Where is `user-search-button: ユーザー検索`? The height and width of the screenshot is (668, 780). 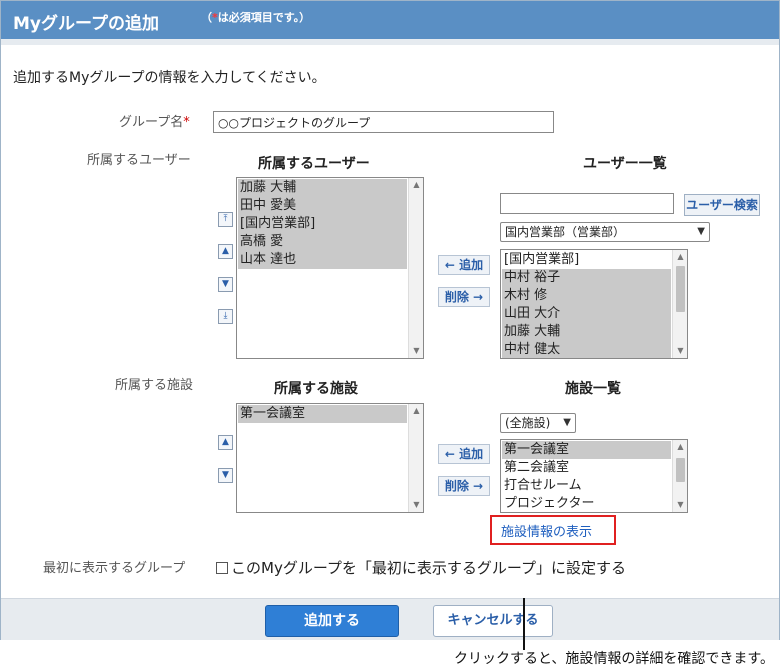 user-search-button: ユーザー検索 is located at coordinates (722, 205).